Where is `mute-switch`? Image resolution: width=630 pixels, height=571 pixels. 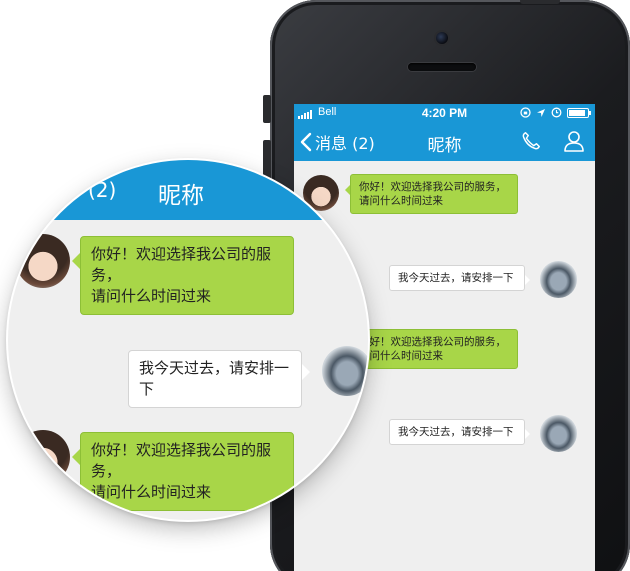 mute-switch is located at coordinates (267, 109).